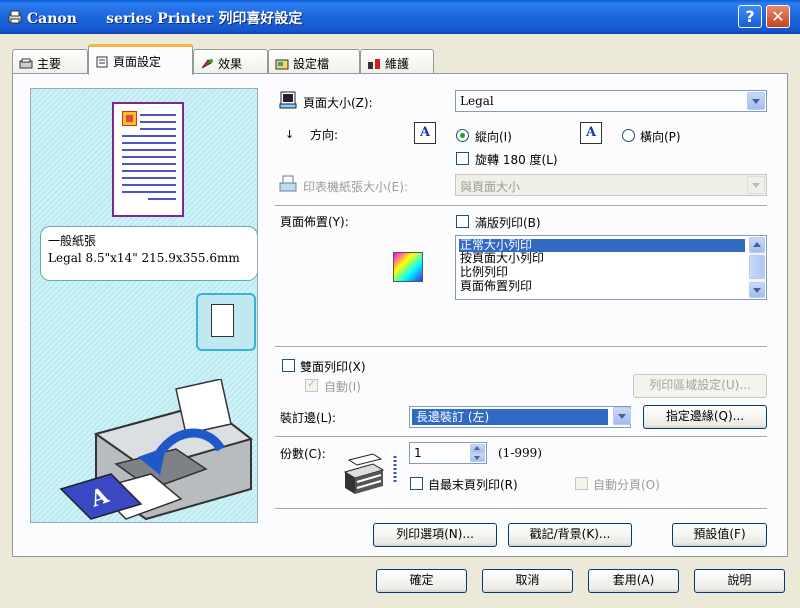  Describe the element at coordinates (602, 258) in the screenshot. I see `list-item: 按頁面大小列印` at that location.